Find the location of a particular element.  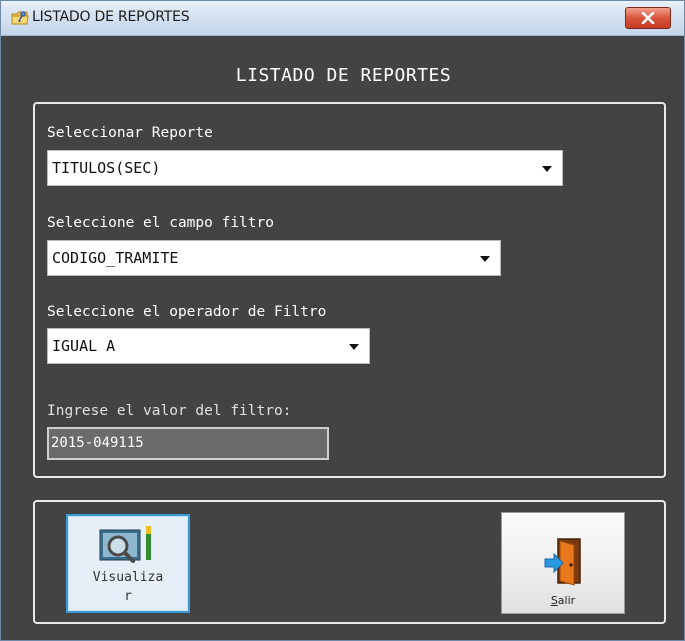

salir-button: Salir is located at coordinates (563, 563).